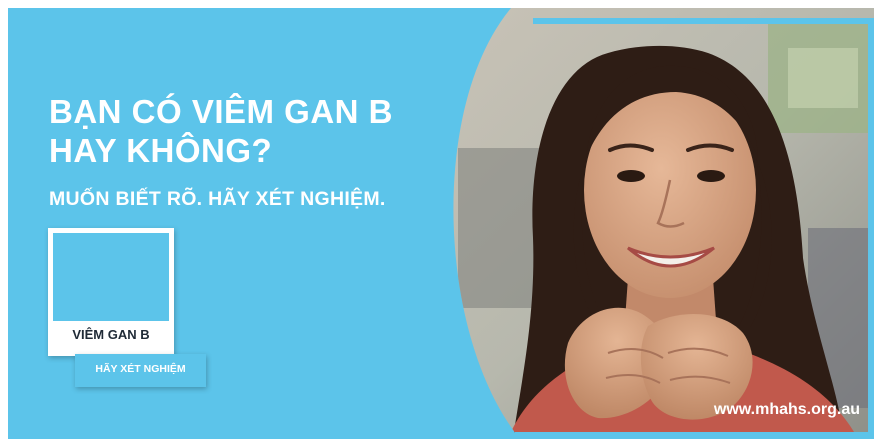 The height and width of the screenshot is (447, 879). Describe the element at coordinates (786, 409) in the screenshot. I see `website-url: www.mhahs.org.au` at that location.